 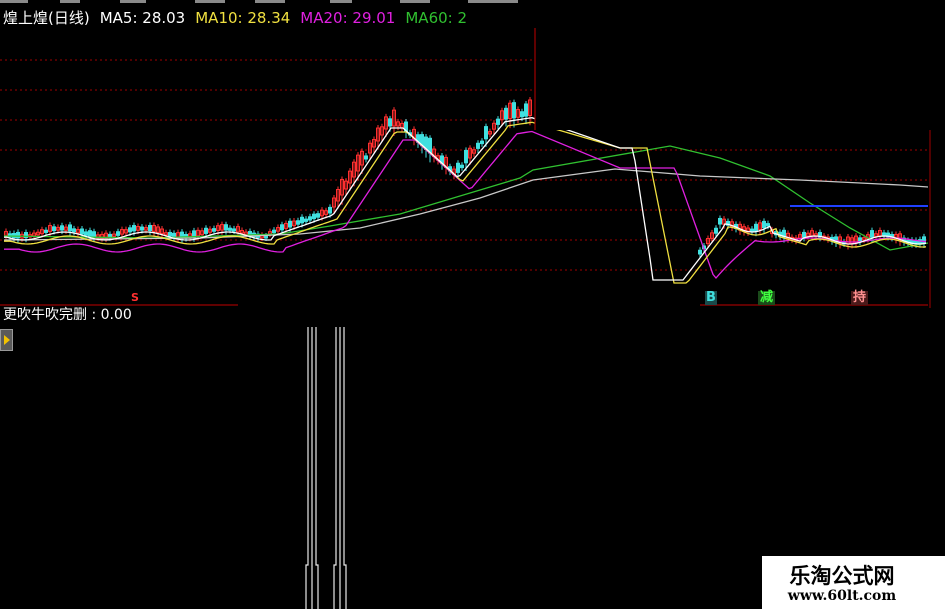 I want to click on watermark-url: www.60lt.com, so click(x=842, y=596).